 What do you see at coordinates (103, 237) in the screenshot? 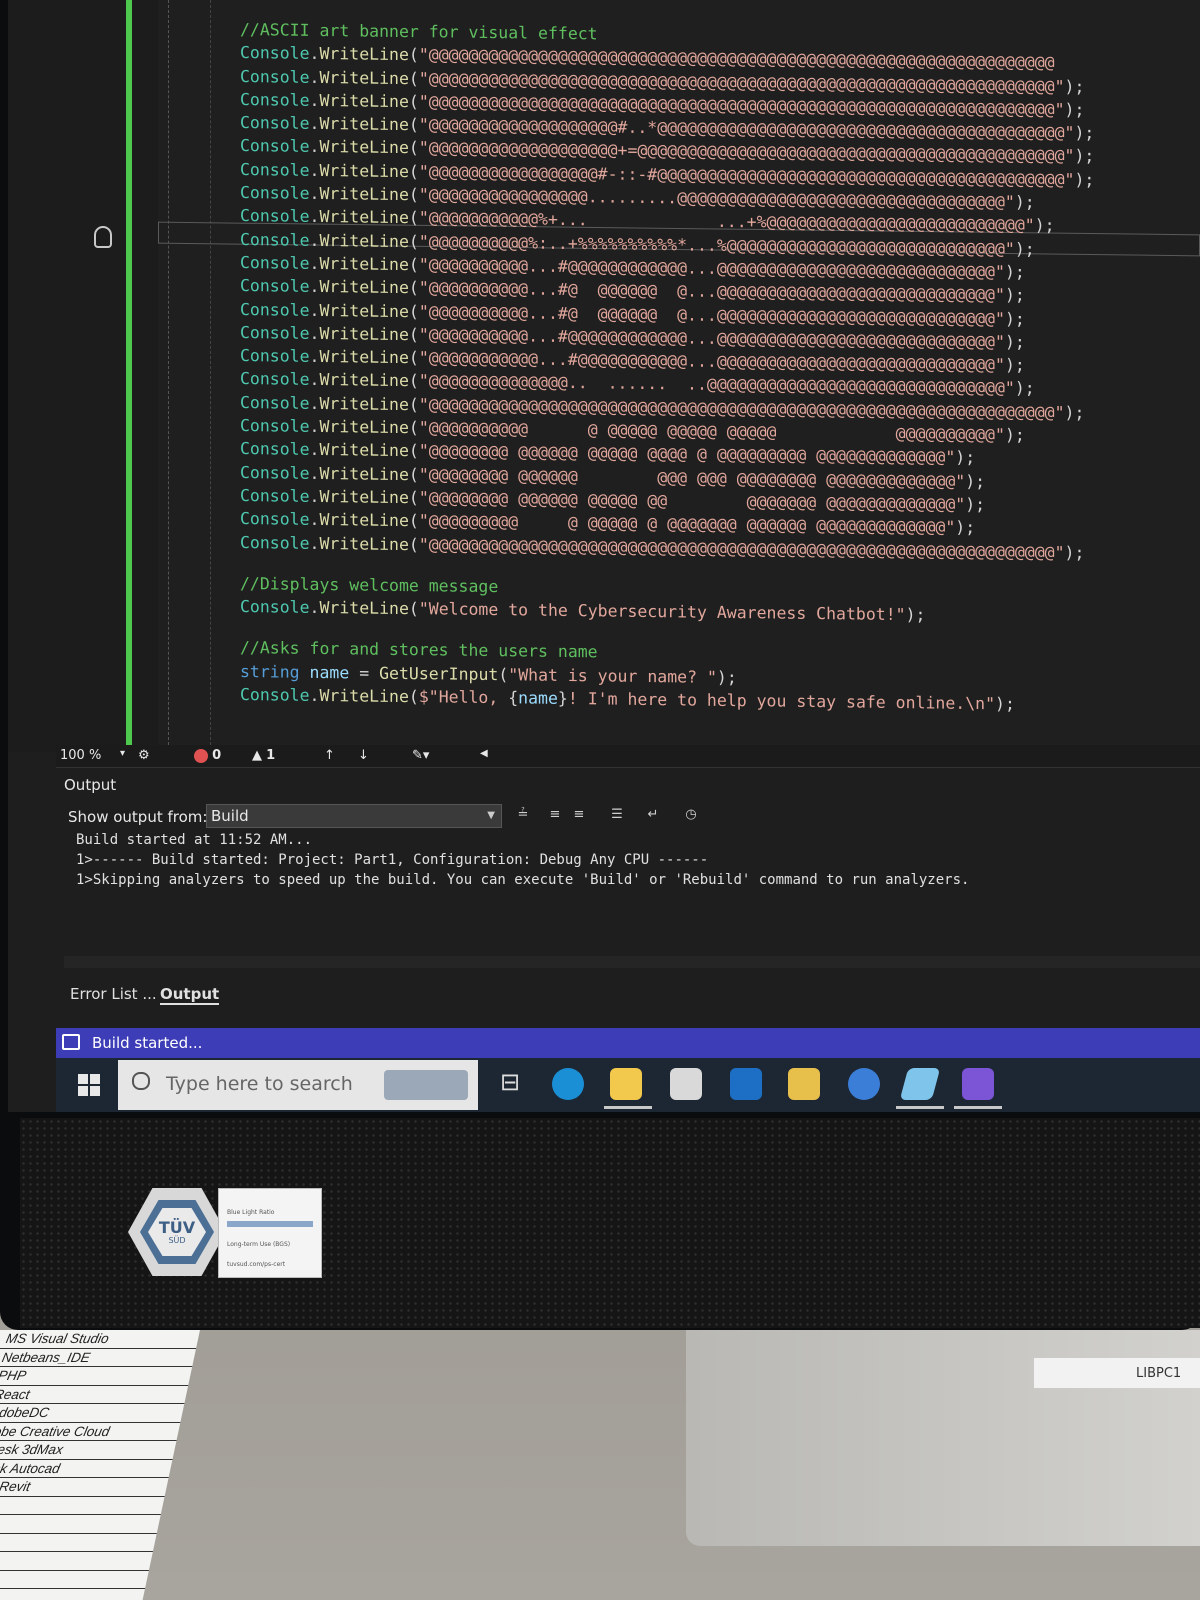
I see `lightbulb-icon` at bounding box center [103, 237].